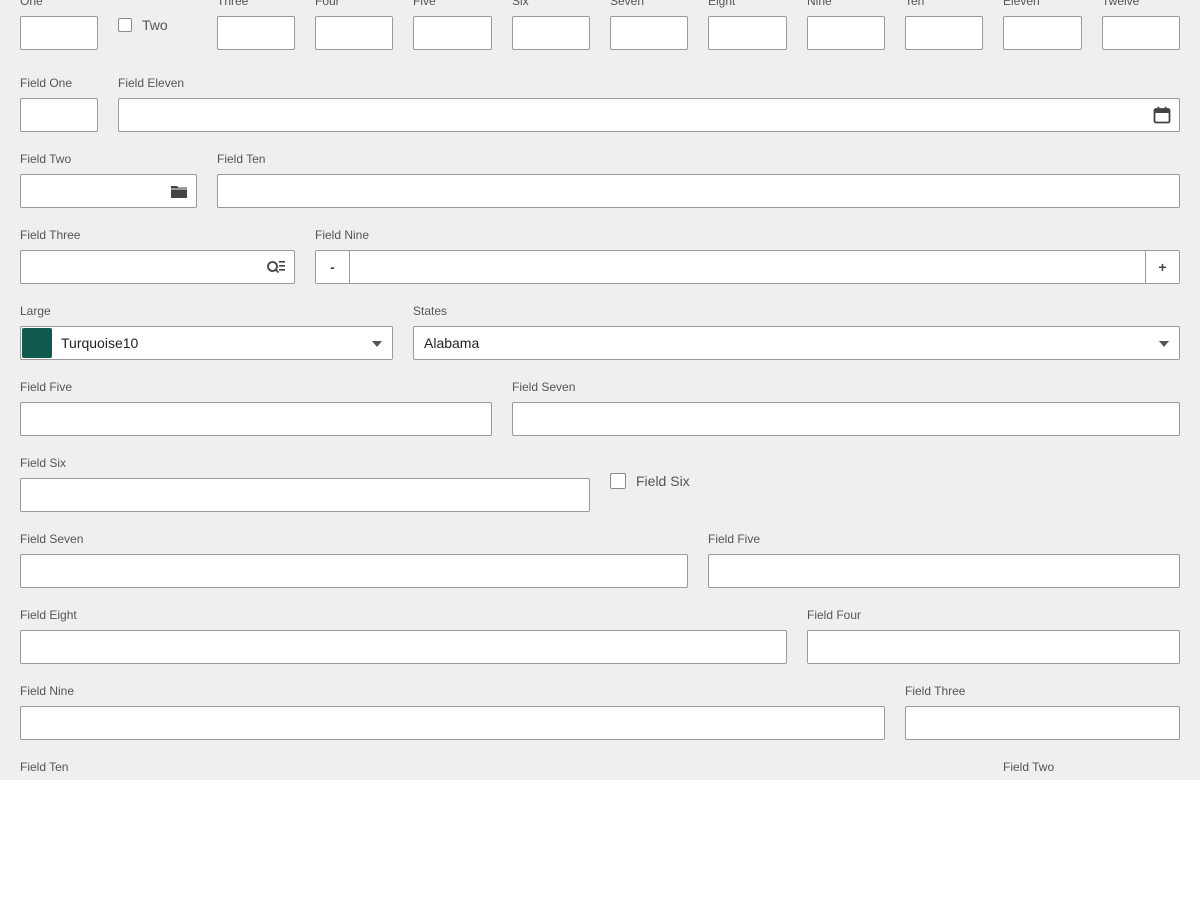 The height and width of the screenshot is (912, 1200). I want to click on field-three-lookup-input, so click(157, 267).